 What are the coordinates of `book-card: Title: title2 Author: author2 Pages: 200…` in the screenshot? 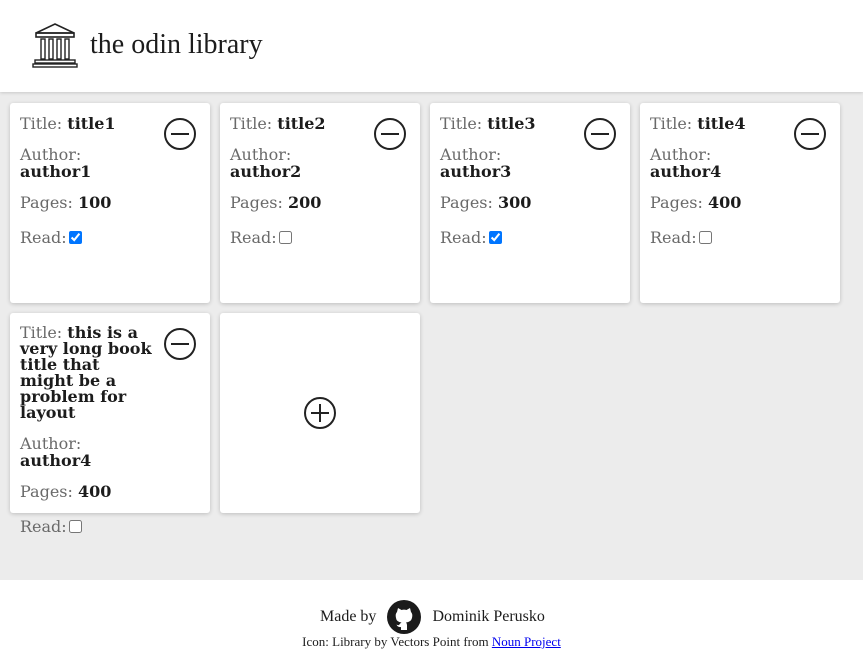 It's located at (320, 203).